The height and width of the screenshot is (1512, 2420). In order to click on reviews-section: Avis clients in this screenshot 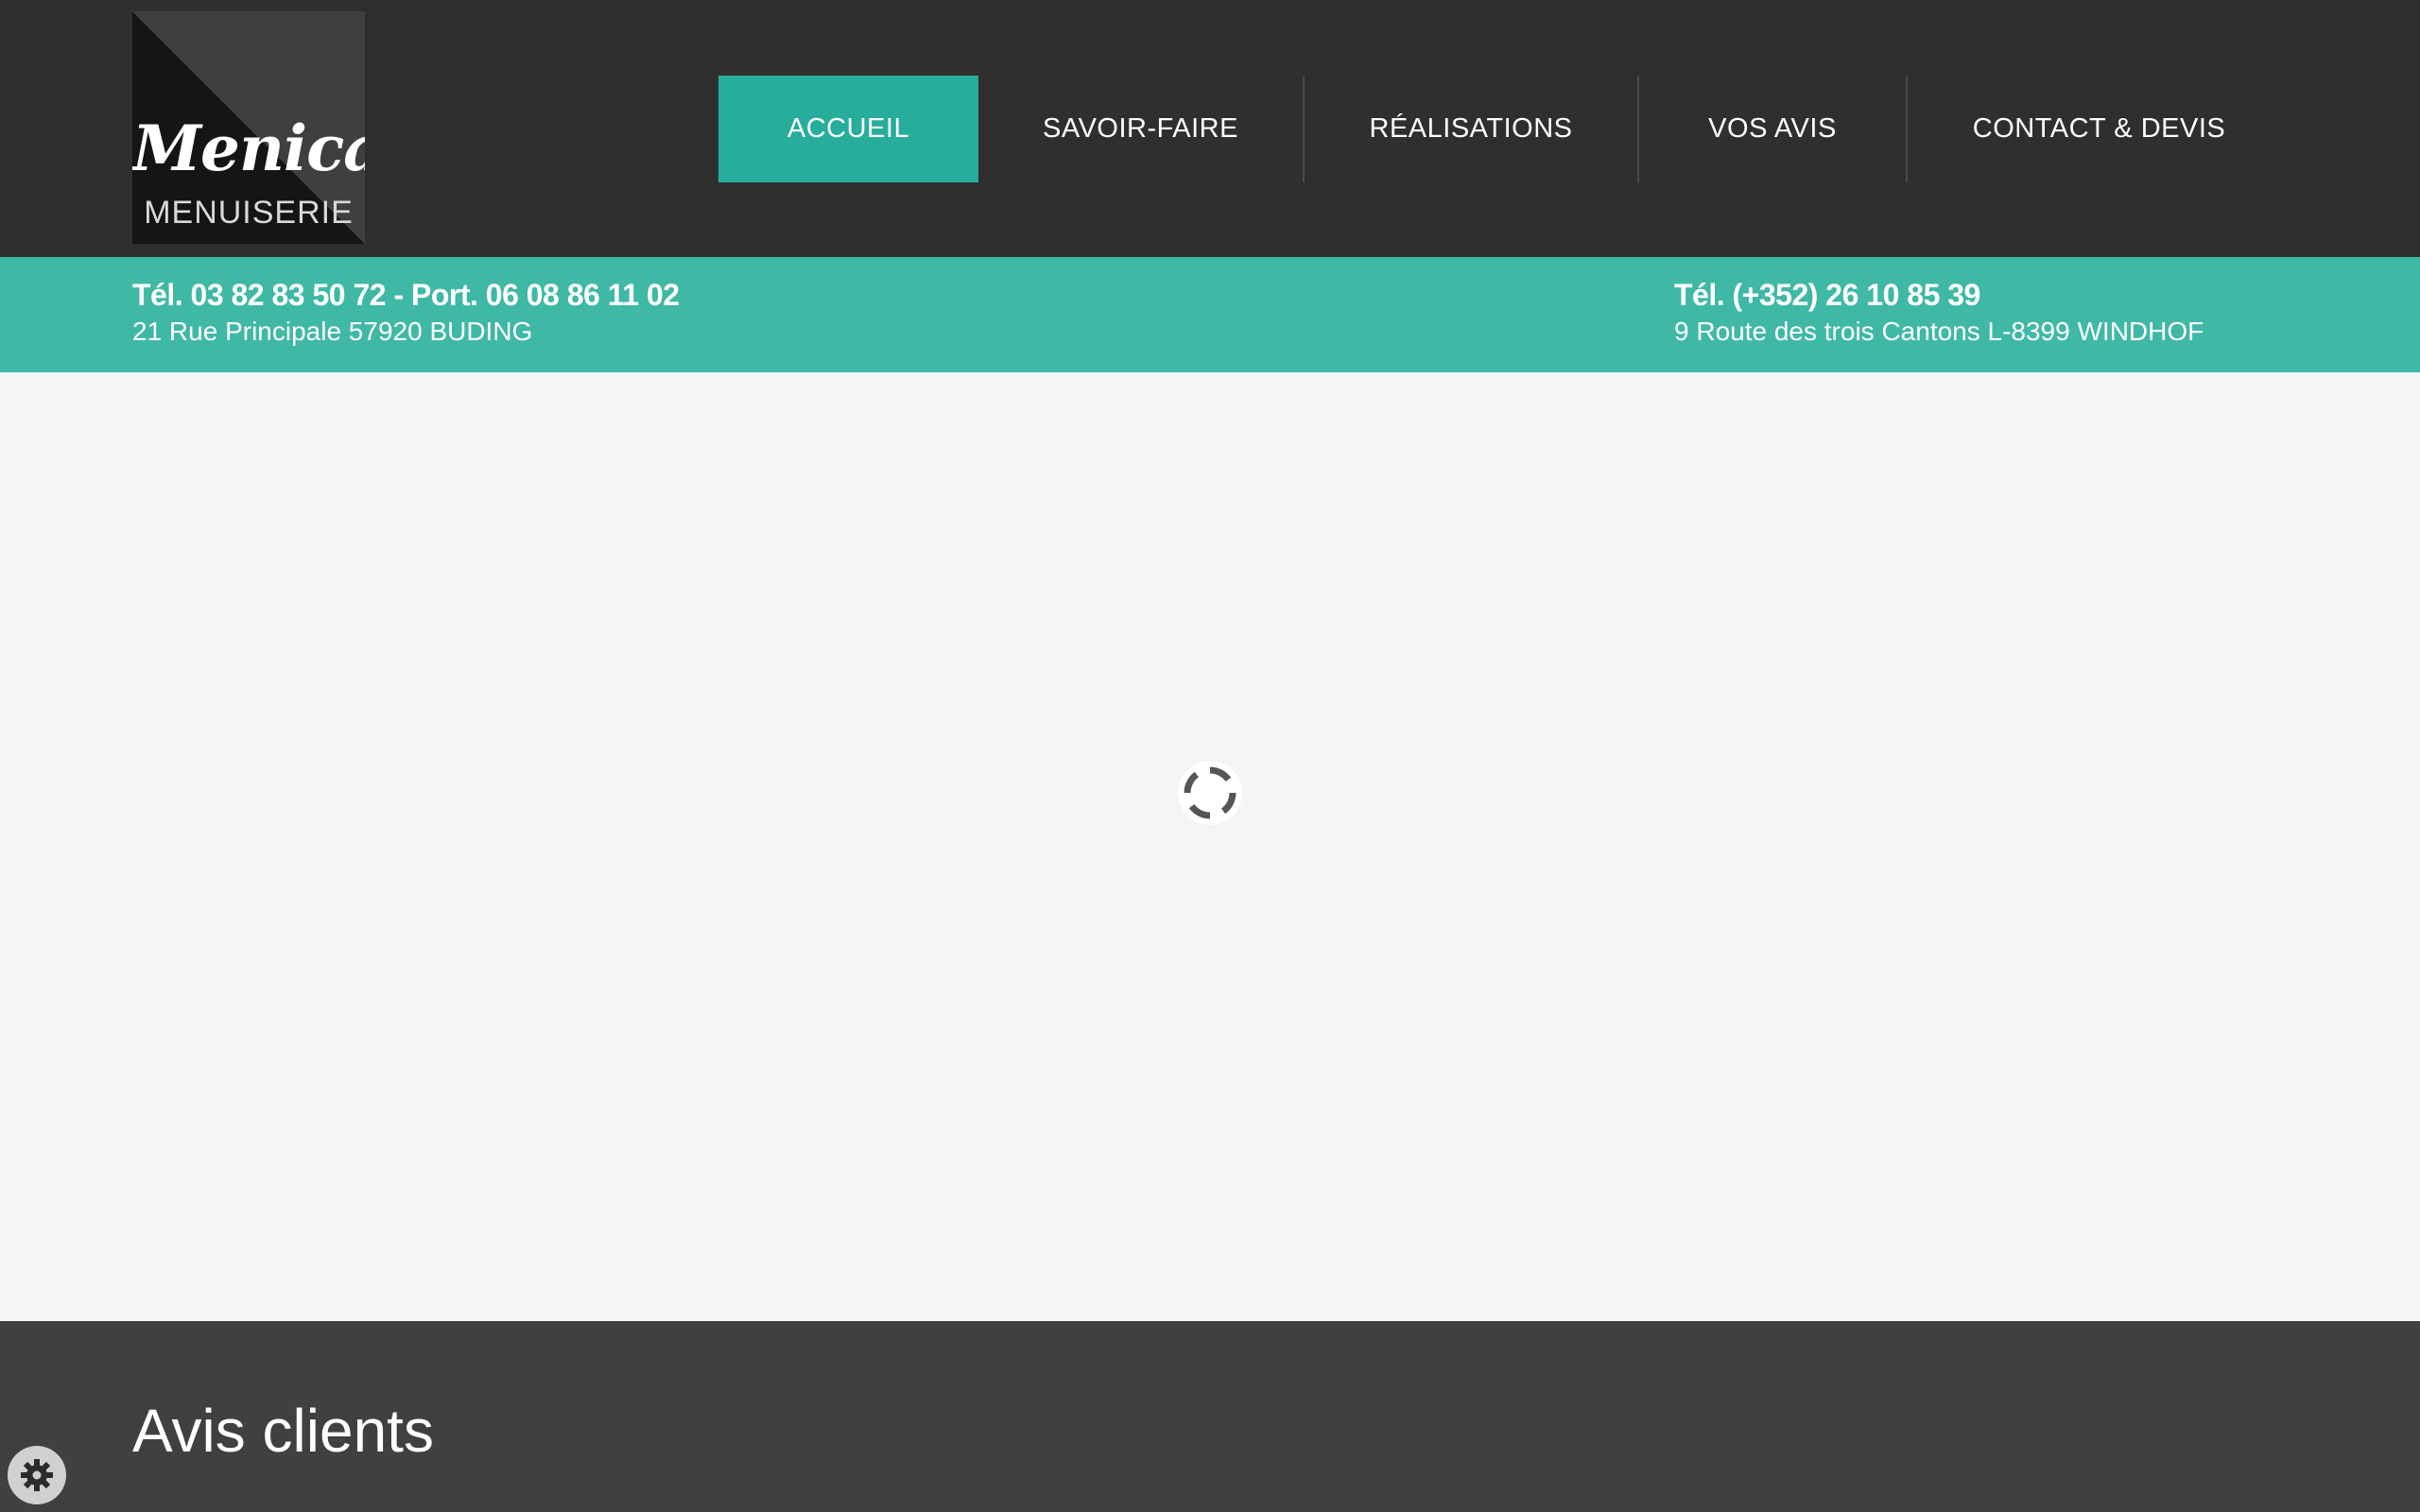, I will do `click(1210, 1416)`.